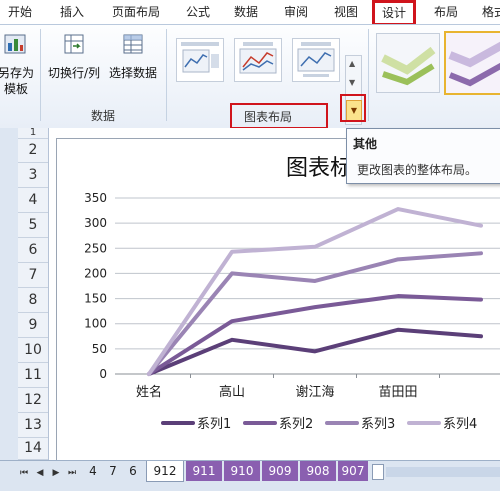 The width and height of the screenshot is (500, 491). I want to click on row-header-5: 5, so click(33, 225).